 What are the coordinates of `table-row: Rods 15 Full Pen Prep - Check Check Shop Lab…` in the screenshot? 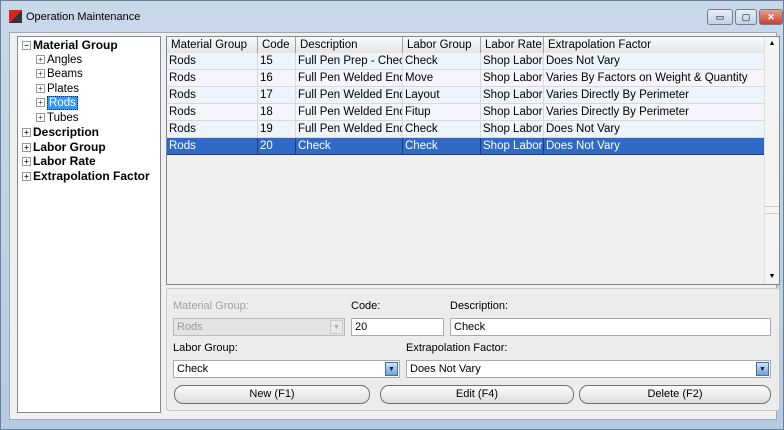 It's located at (466, 61).